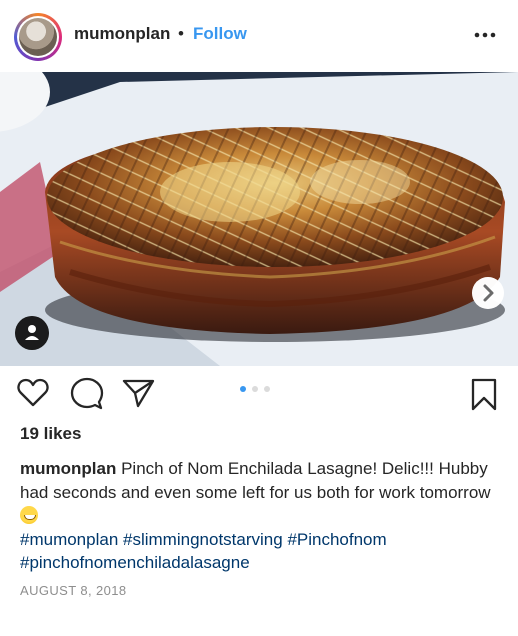  I want to click on hashtag-link: #Pinchofnom, so click(336, 539).